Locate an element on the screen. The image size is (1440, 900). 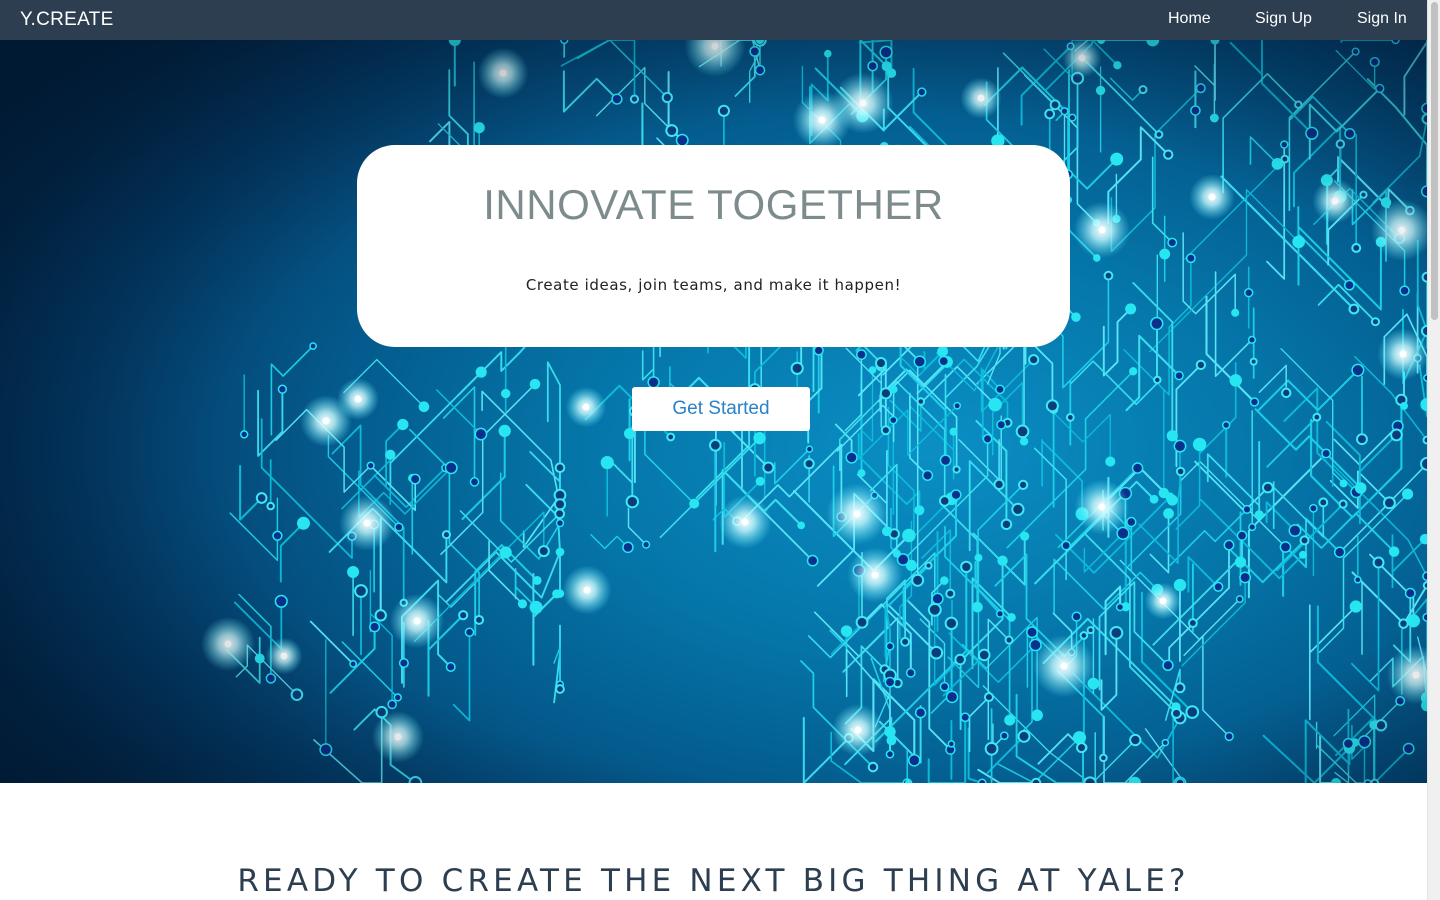
get-started-button: Get Started is located at coordinates (721, 409).